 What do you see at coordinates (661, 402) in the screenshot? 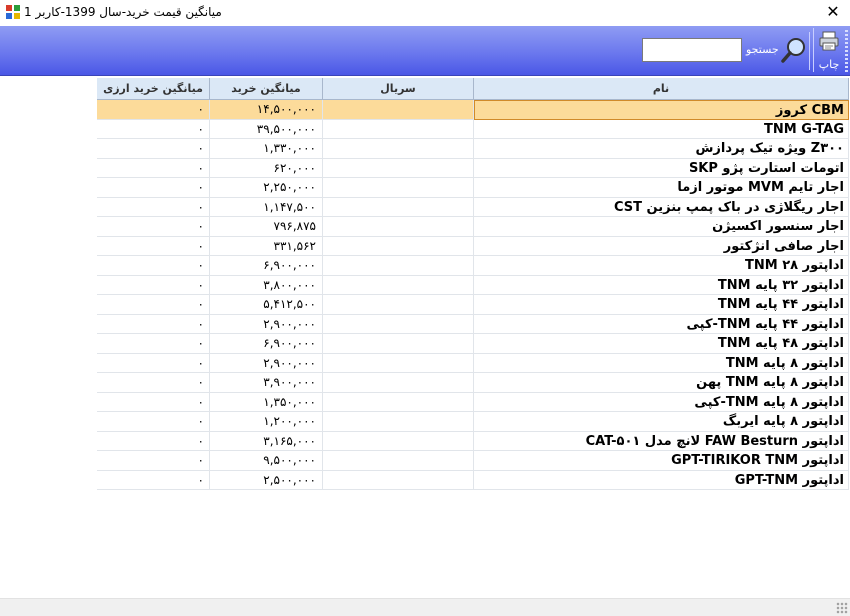
I see `cell-name: اداپتور ۸ پایه TNM-کپی` at bounding box center [661, 402].